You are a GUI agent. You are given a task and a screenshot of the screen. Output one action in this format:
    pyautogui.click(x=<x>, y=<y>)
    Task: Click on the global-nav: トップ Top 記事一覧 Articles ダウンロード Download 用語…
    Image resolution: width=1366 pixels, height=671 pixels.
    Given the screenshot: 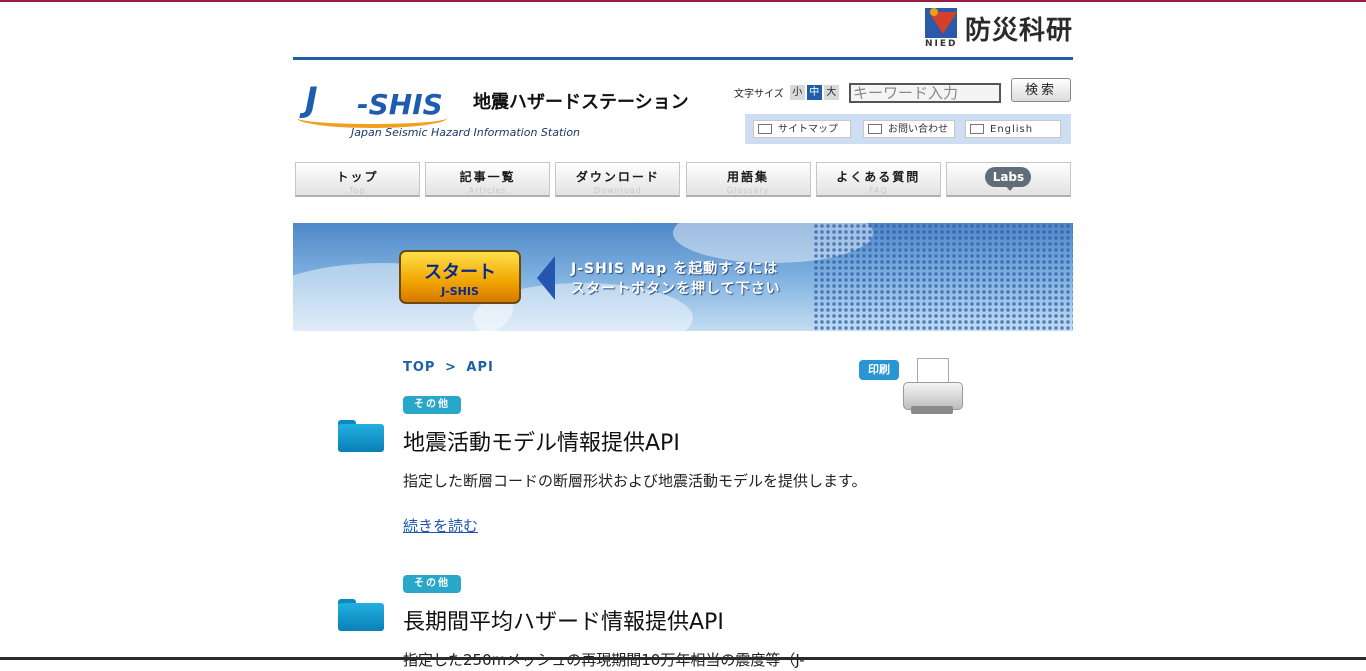 What is the action you would take?
    pyautogui.click(x=683, y=180)
    